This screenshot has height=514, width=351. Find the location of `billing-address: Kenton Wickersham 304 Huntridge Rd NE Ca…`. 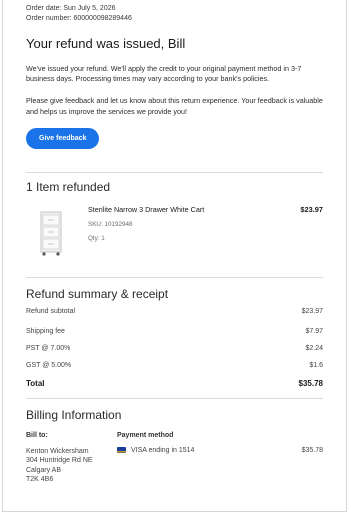

billing-address: Kenton Wickersham 304 Huntridge Rd NE Ca… is located at coordinates (59, 466).